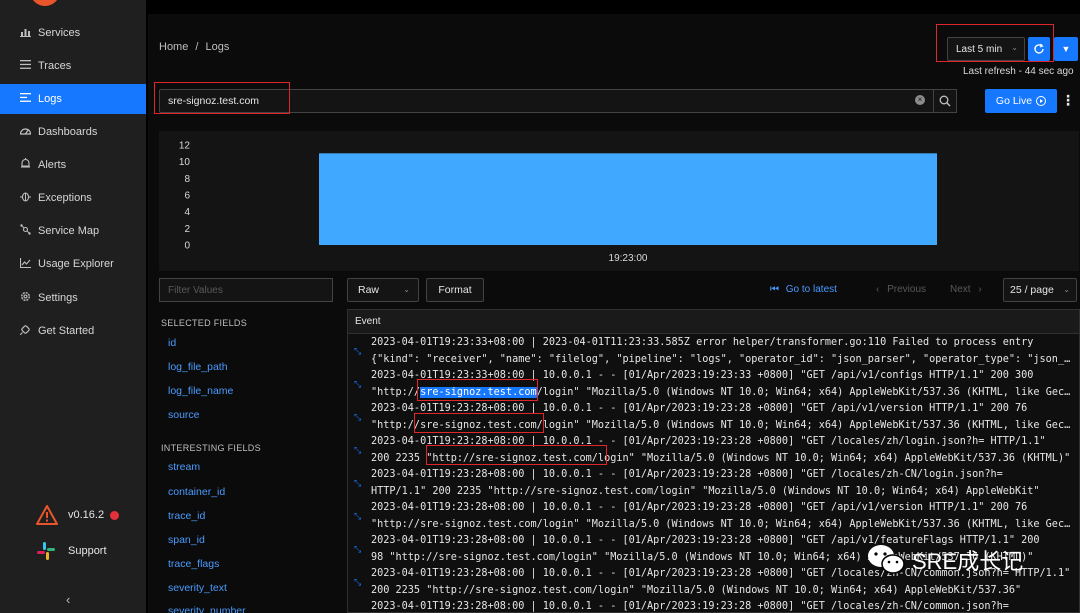 The height and width of the screenshot is (613, 1080). Describe the element at coordinates (173, 47) in the screenshot. I see `breadcrumb-home: Home` at that location.